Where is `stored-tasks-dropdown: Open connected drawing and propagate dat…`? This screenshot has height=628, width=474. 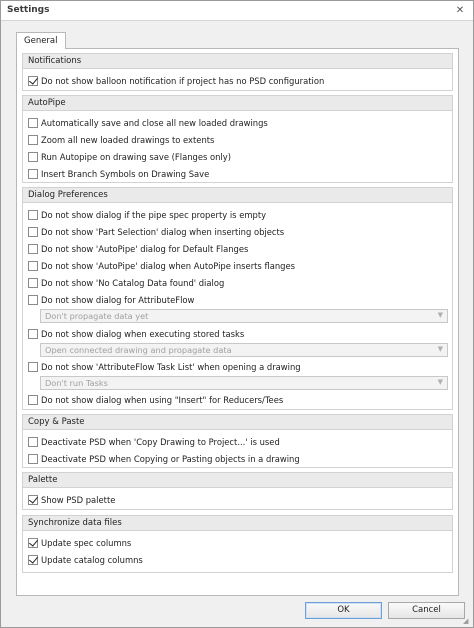
stored-tasks-dropdown: Open connected drawing and propagate dat… is located at coordinates (244, 350).